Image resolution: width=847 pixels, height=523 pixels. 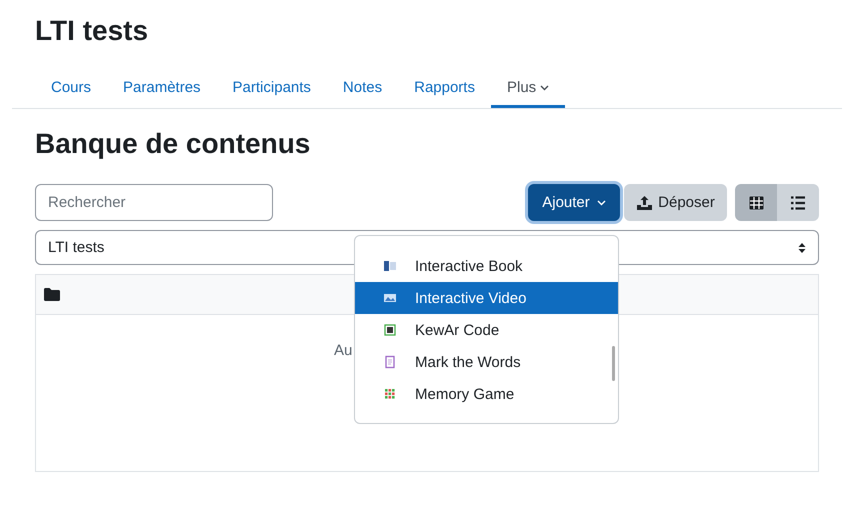 What do you see at coordinates (613, 363) in the screenshot?
I see `scrollbar` at bounding box center [613, 363].